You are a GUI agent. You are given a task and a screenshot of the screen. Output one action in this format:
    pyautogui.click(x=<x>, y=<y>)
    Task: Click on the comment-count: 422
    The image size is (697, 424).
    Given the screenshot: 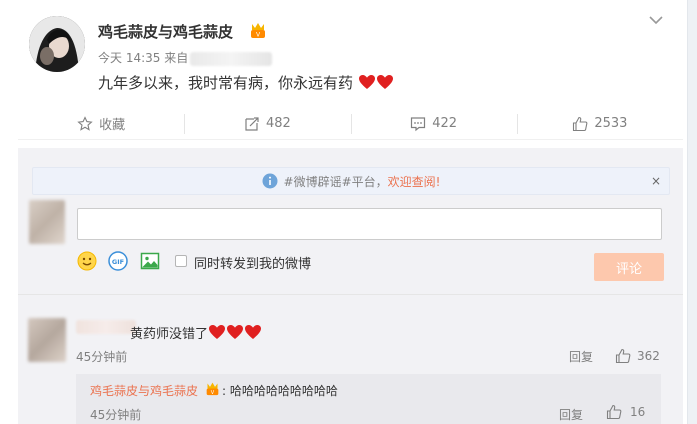 What is the action you would take?
    pyautogui.click(x=445, y=123)
    